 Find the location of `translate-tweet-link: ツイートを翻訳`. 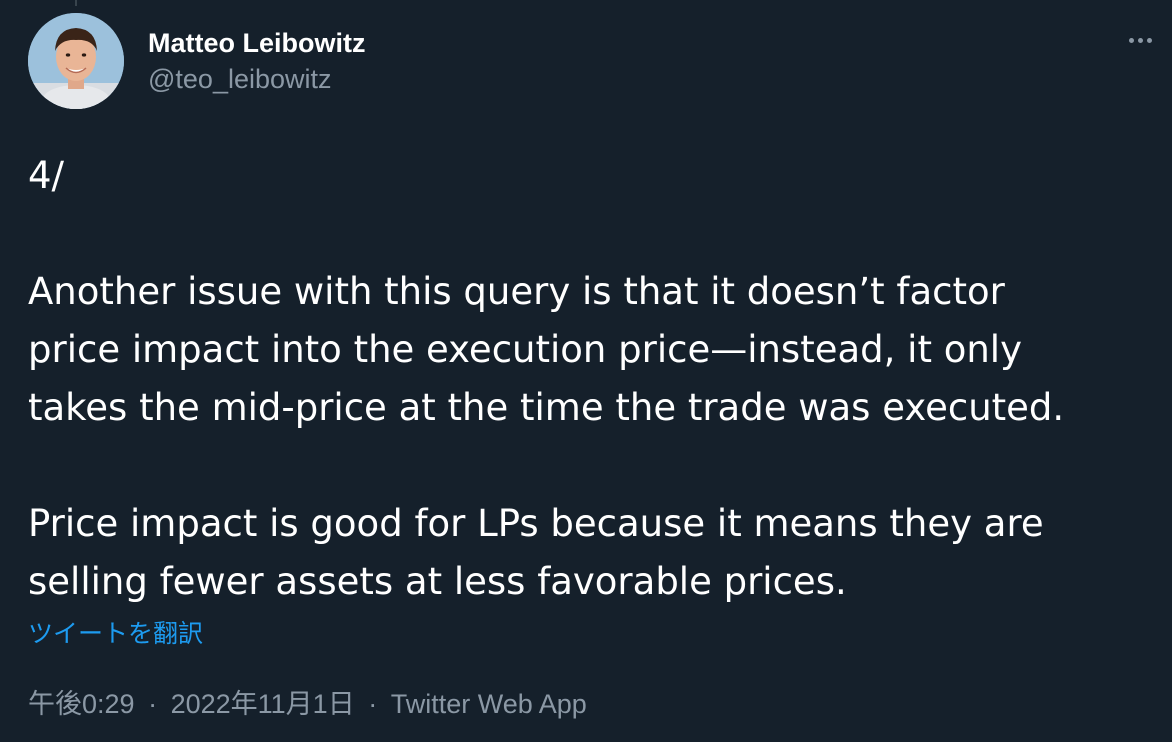

translate-tweet-link: ツイートを翻訳 is located at coordinates (115, 634).